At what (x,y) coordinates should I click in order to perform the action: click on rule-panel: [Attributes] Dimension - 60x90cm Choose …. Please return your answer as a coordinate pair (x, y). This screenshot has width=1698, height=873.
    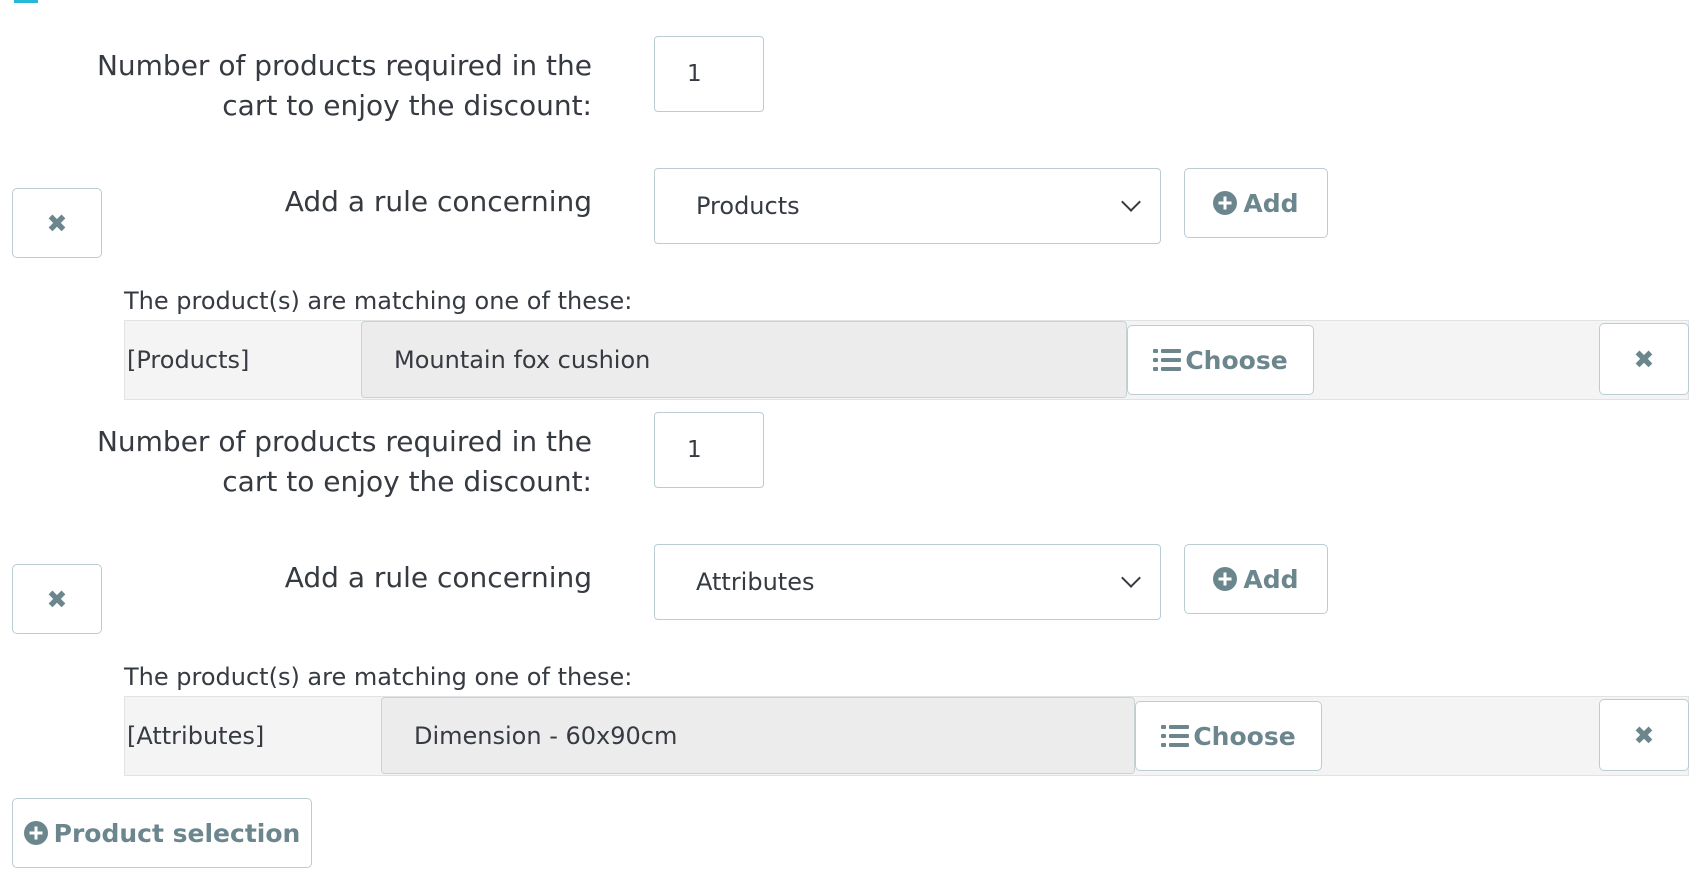
    Looking at the image, I should click on (906, 736).